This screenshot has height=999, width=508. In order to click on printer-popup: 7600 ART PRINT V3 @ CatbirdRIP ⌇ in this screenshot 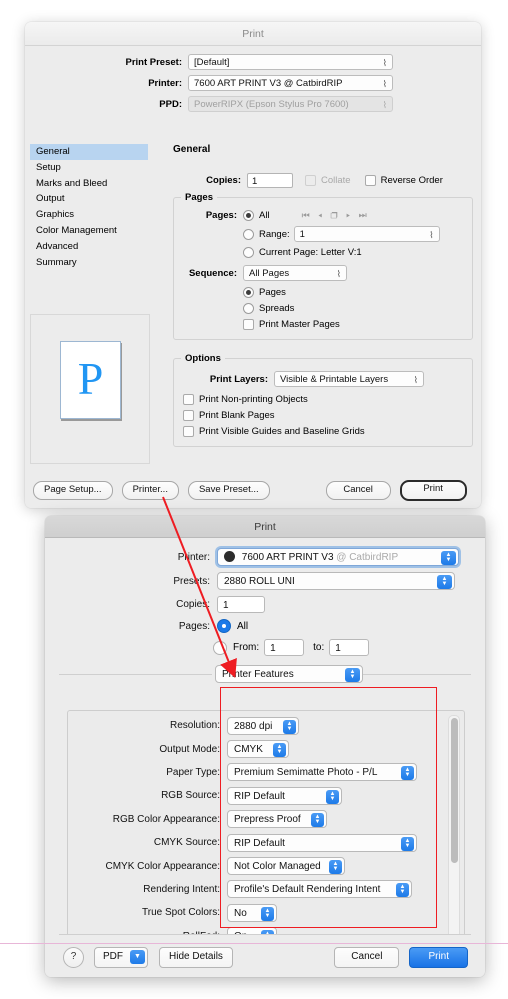, I will do `click(290, 83)`.